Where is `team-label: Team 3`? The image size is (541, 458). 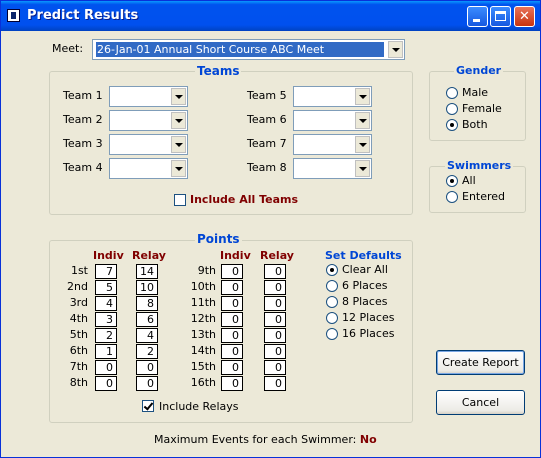 team-label: Team 3 is located at coordinates (83, 143).